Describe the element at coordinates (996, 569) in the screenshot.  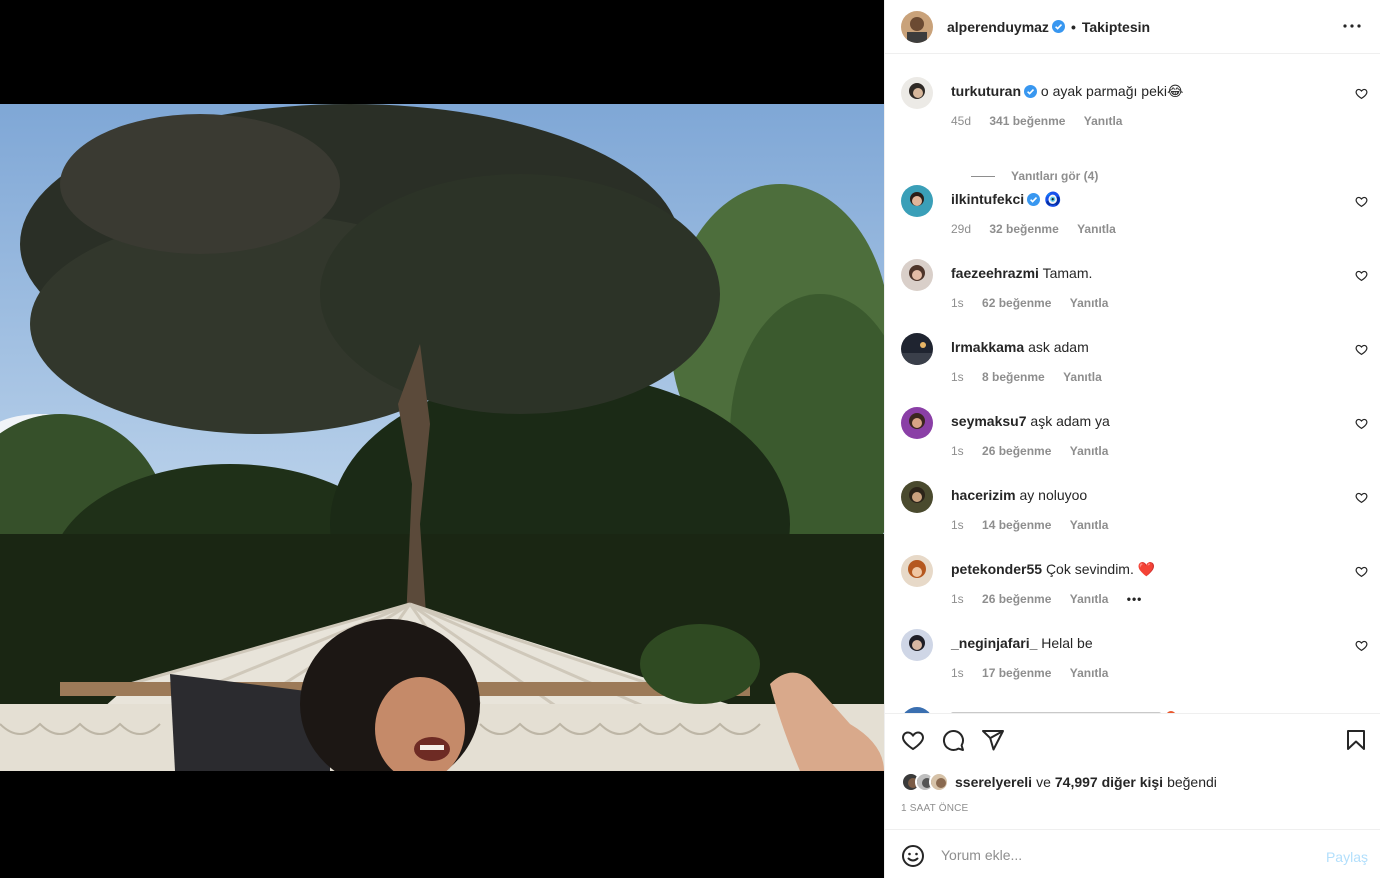
I see `comment-username: petekonder55` at that location.